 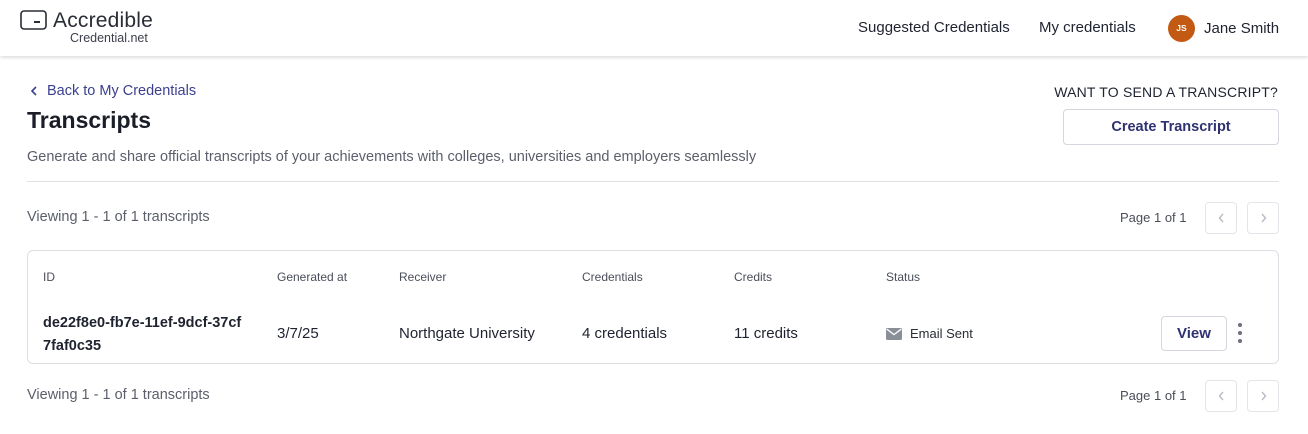 What do you see at coordinates (653, 181) in the screenshot?
I see `divider` at bounding box center [653, 181].